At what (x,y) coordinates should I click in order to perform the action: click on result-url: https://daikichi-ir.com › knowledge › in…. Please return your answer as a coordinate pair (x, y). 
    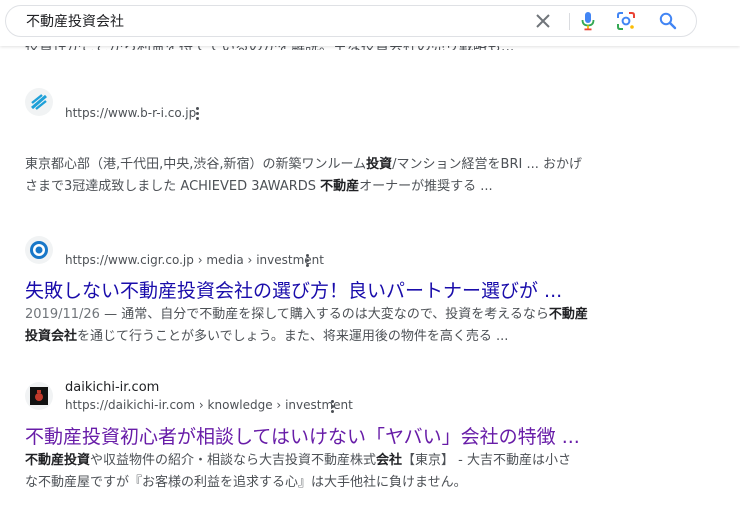
    Looking at the image, I should click on (209, 405).